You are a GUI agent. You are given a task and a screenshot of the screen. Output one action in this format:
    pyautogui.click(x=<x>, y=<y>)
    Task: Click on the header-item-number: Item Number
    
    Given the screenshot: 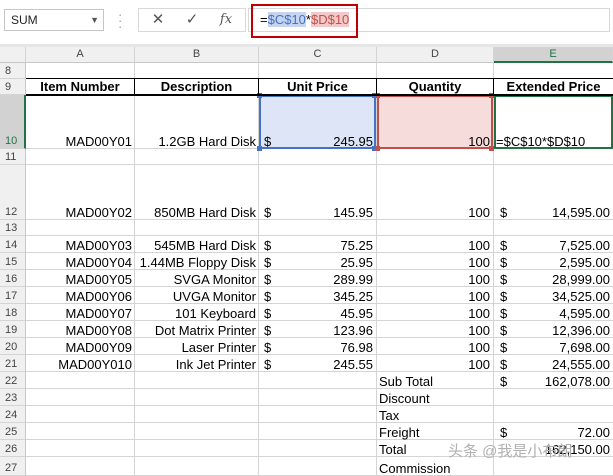 What is the action you would take?
    pyautogui.click(x=80, y=86)
    